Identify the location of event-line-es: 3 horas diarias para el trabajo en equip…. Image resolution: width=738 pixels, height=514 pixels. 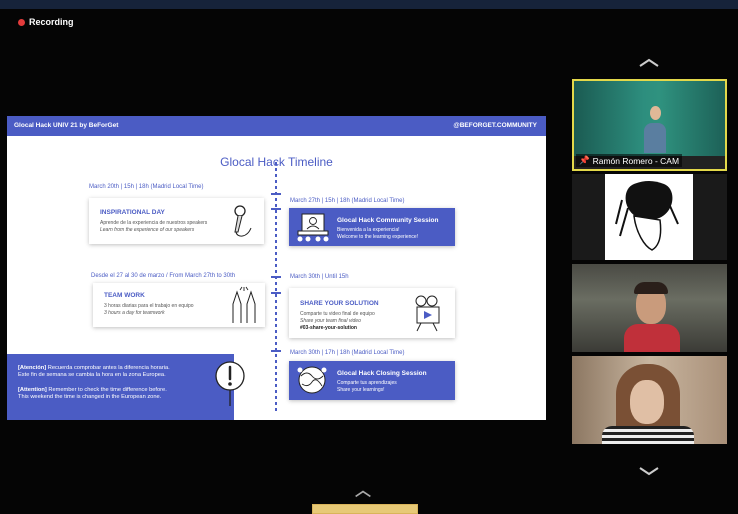
(149, 306).